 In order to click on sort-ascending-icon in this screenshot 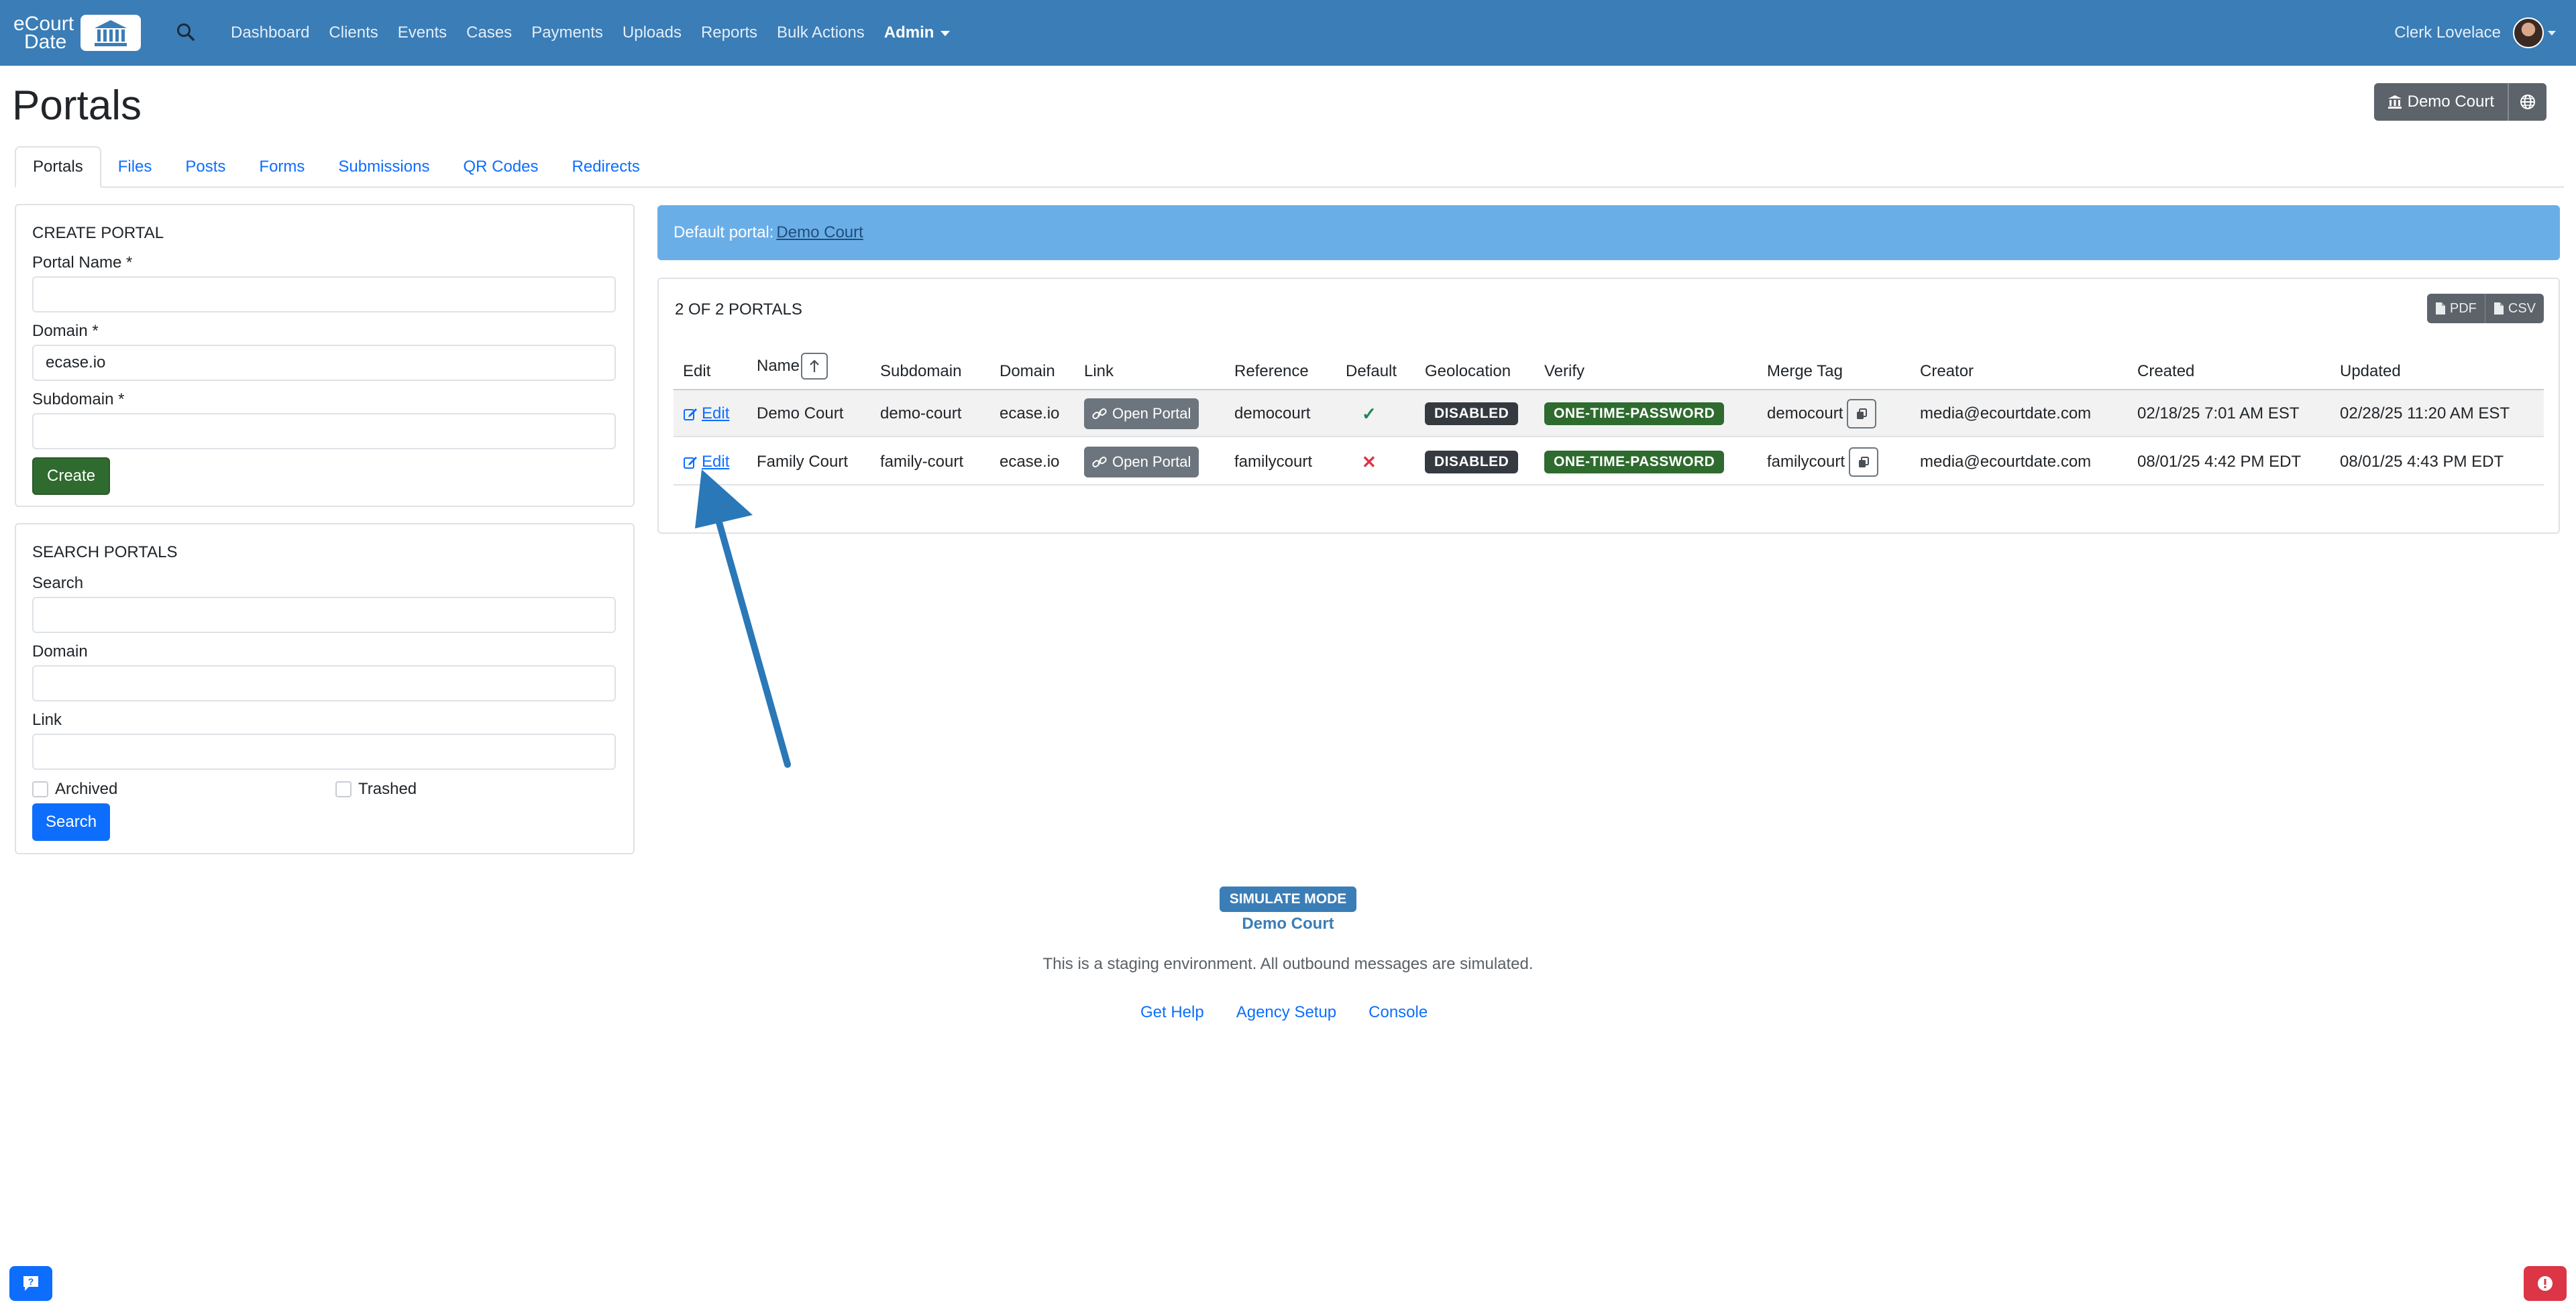, I will do `click(814, 366)`.